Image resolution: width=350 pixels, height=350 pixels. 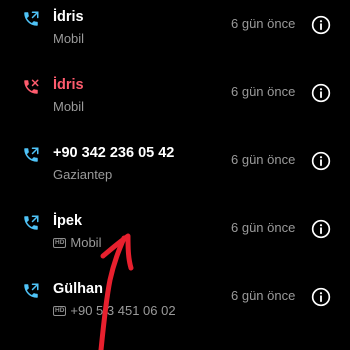 I want to click on contact-name: İpek, so click(x=68, y=221).